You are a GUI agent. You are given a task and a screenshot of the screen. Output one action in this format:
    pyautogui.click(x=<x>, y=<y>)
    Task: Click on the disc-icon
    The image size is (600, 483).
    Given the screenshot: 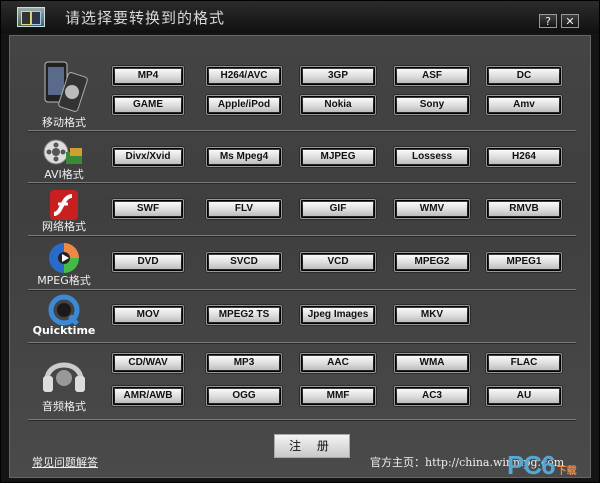 What is the action you would take?
    pyautogui.click(x=64, y=258)
    